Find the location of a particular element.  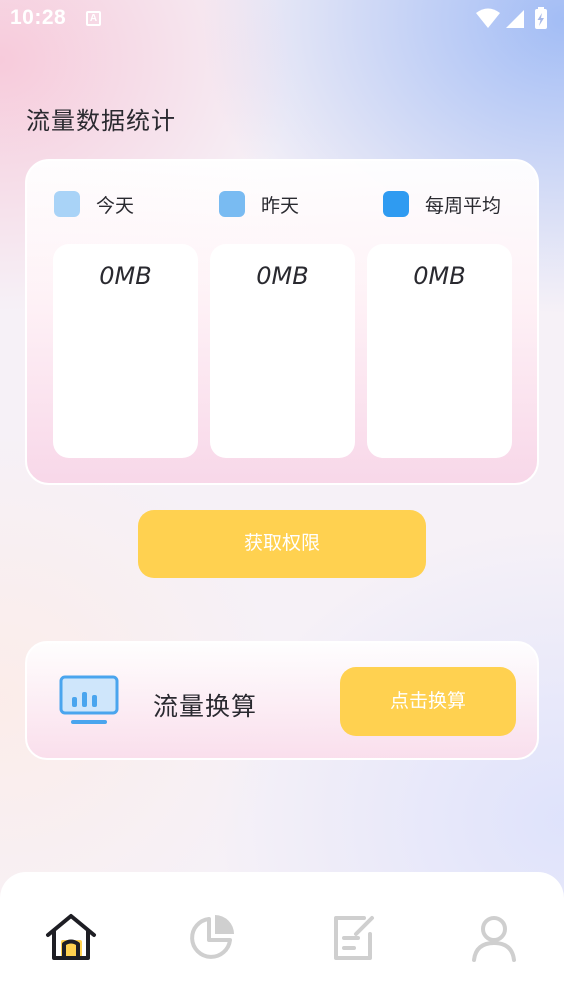

pie-chart-icon is located at coordinates (212, 937).